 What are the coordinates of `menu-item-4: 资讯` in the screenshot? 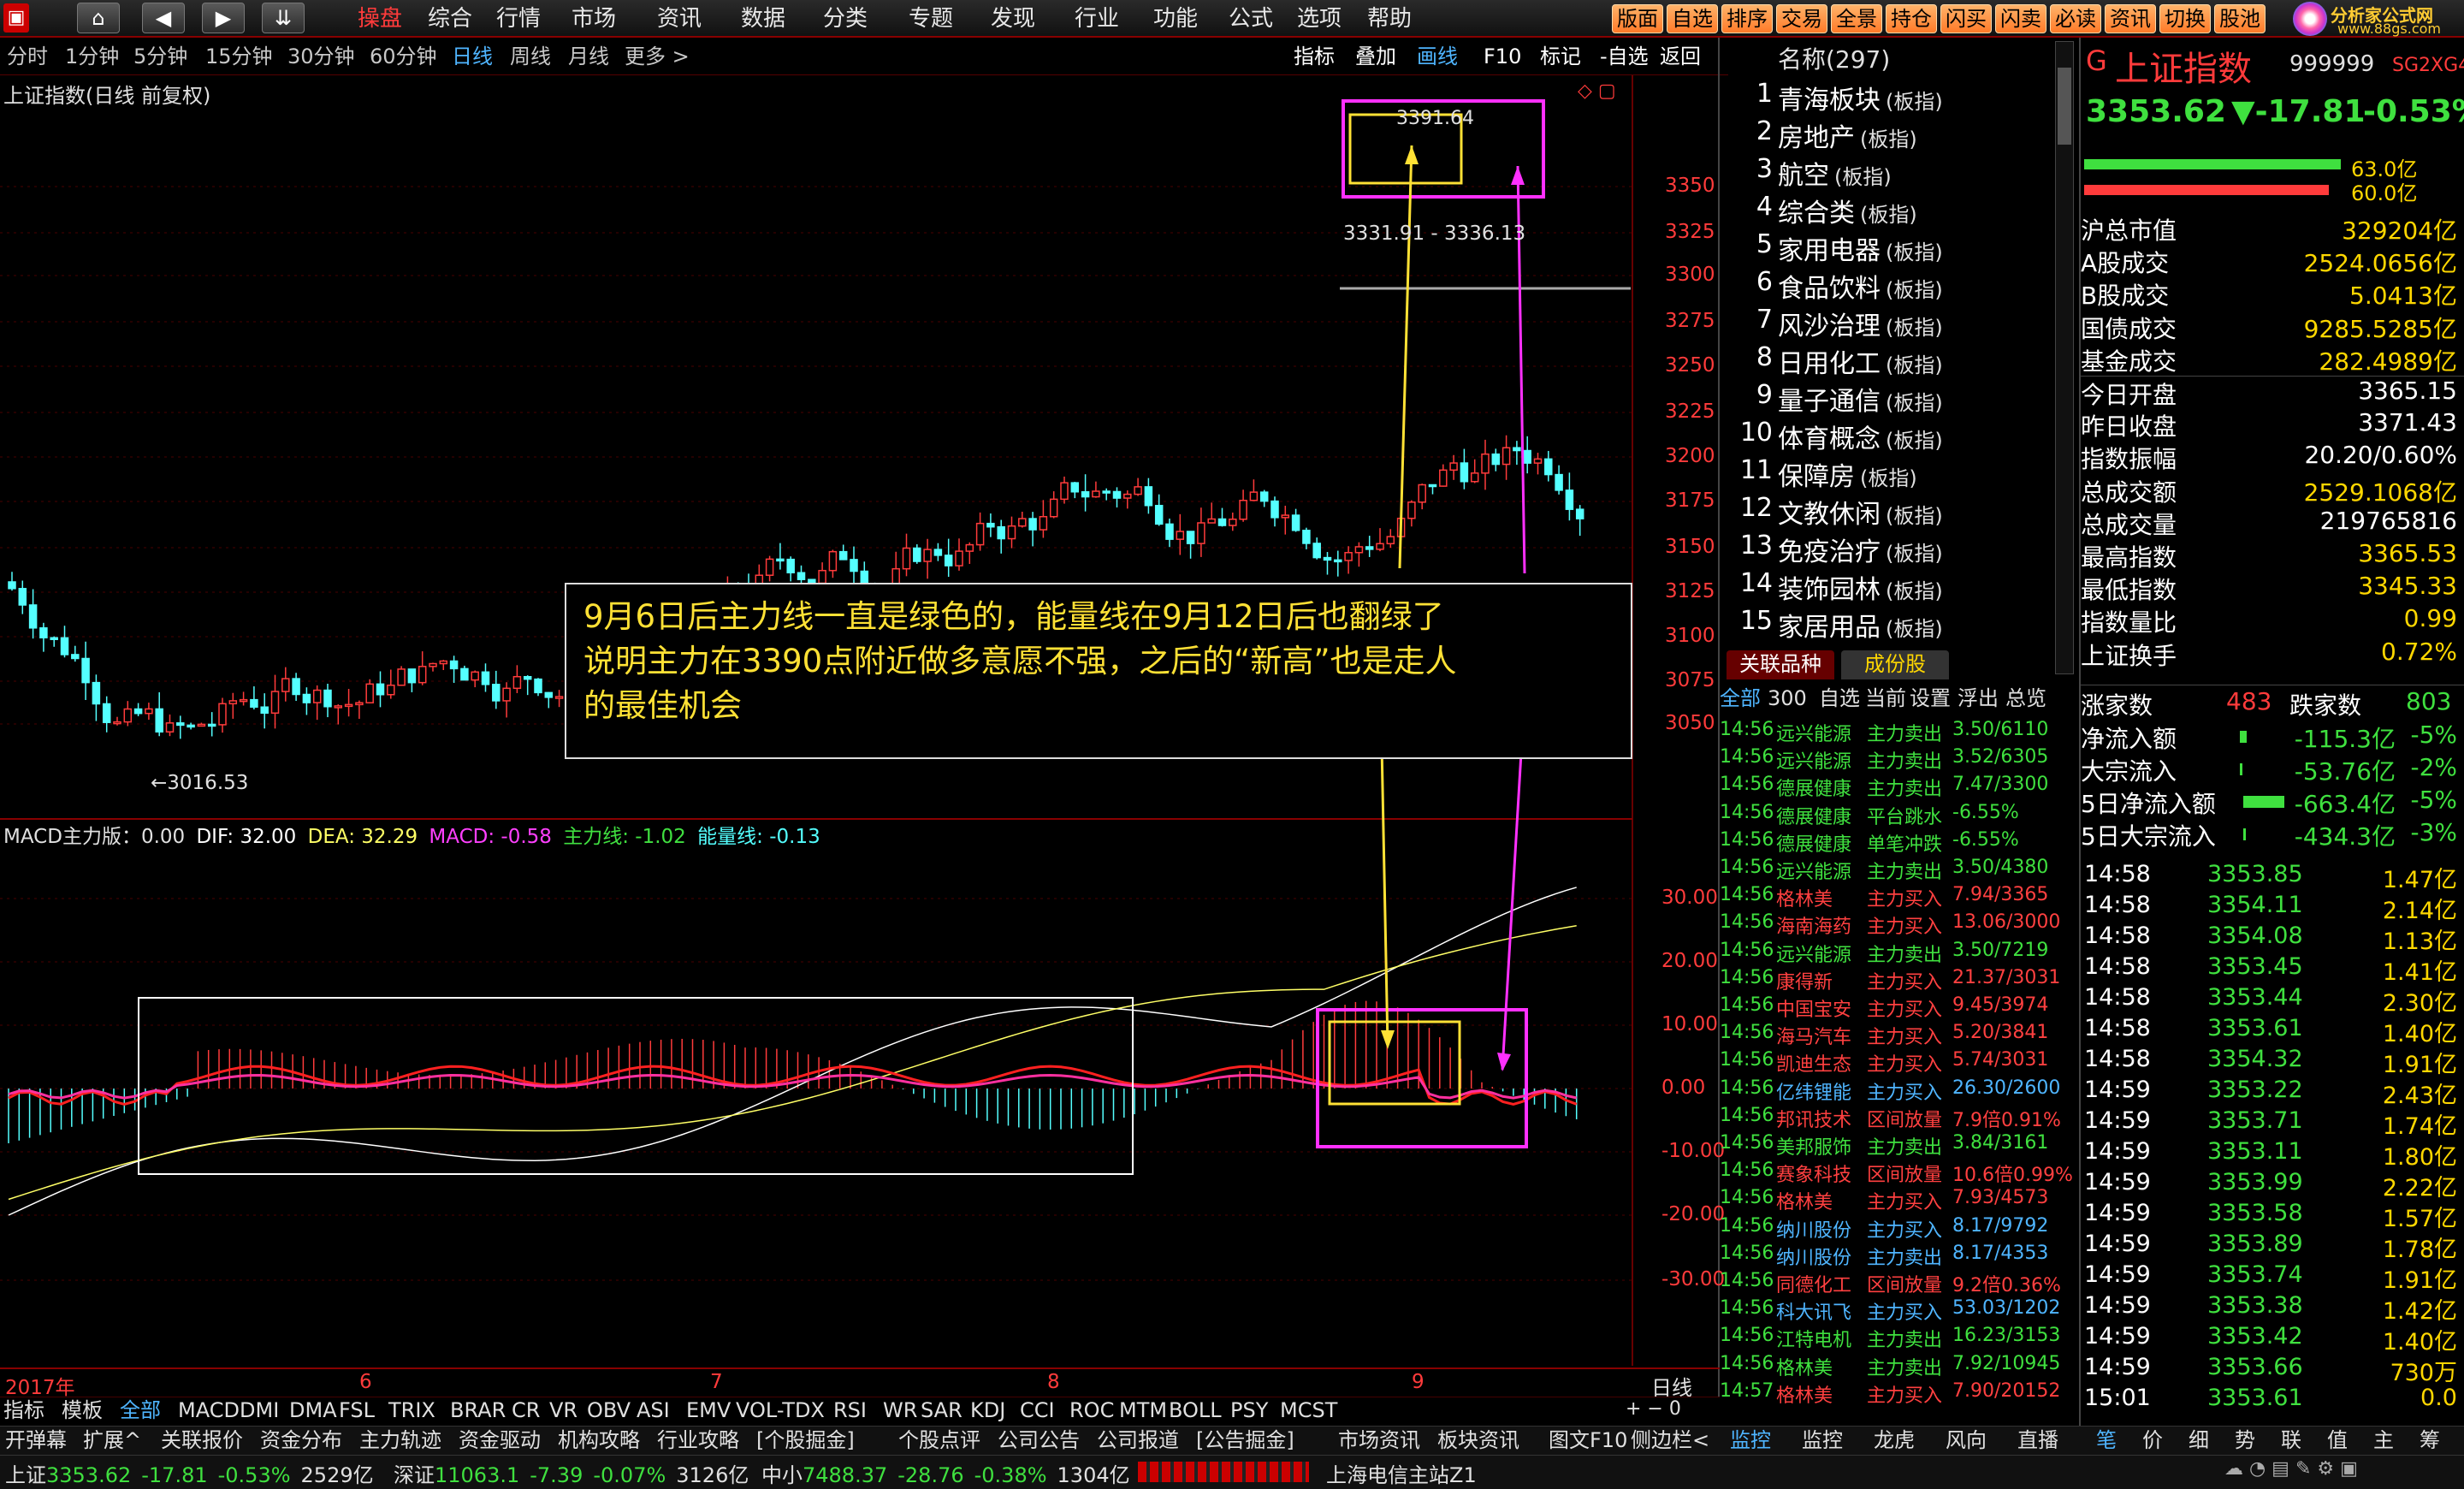 It's located at (679, 19).